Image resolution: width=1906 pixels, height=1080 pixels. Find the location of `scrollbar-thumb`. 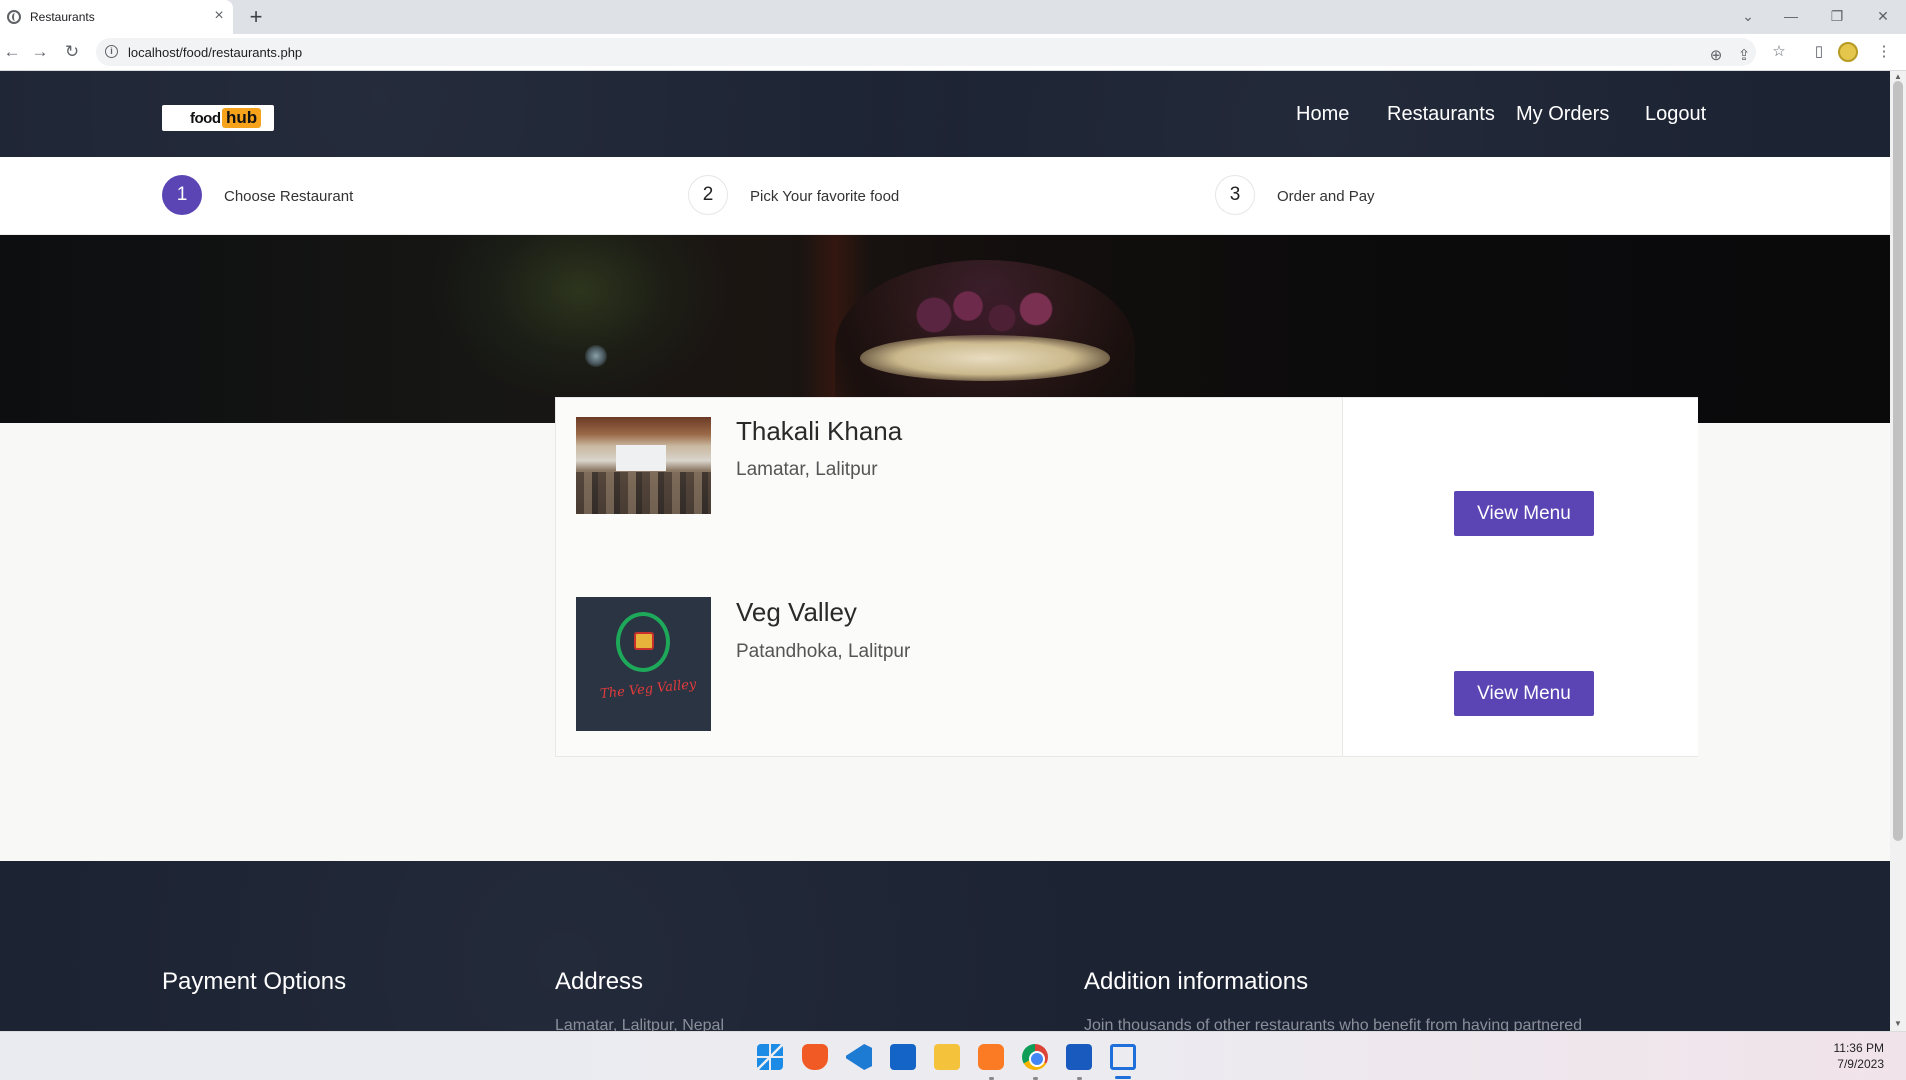

scrollbar-thumb is located at coordinates (1898, 461).